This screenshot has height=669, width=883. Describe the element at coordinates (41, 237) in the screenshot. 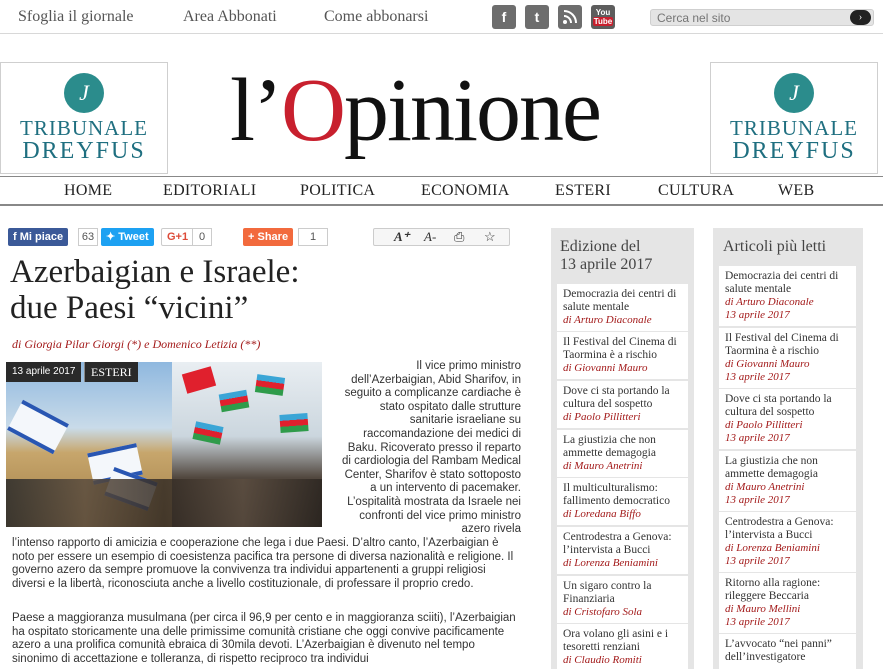

I see `facebook-like-label: Mi piace` at that location.